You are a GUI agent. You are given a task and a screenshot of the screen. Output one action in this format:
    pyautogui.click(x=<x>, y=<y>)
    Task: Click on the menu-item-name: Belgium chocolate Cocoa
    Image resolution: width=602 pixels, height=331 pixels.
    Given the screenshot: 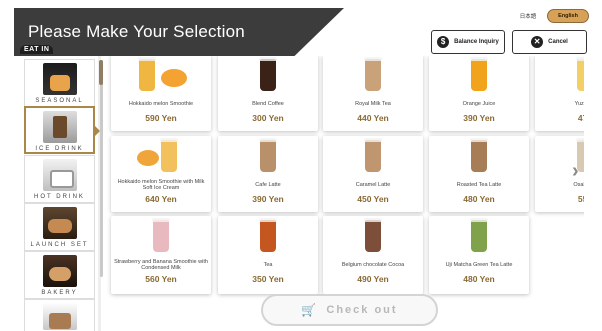 What is the action you would take?
    pyautogui.click(x=373, y=264)
    